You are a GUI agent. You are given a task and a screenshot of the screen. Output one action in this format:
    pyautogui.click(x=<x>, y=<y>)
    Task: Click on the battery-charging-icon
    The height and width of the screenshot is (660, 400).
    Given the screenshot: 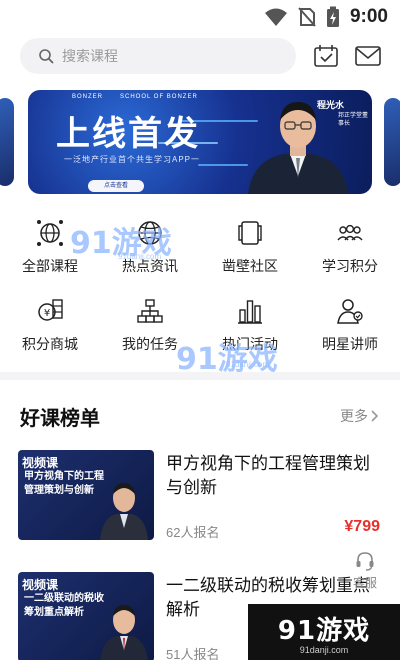 What is the action you would take?
    pyautogui.click(x=332, y=16)
    